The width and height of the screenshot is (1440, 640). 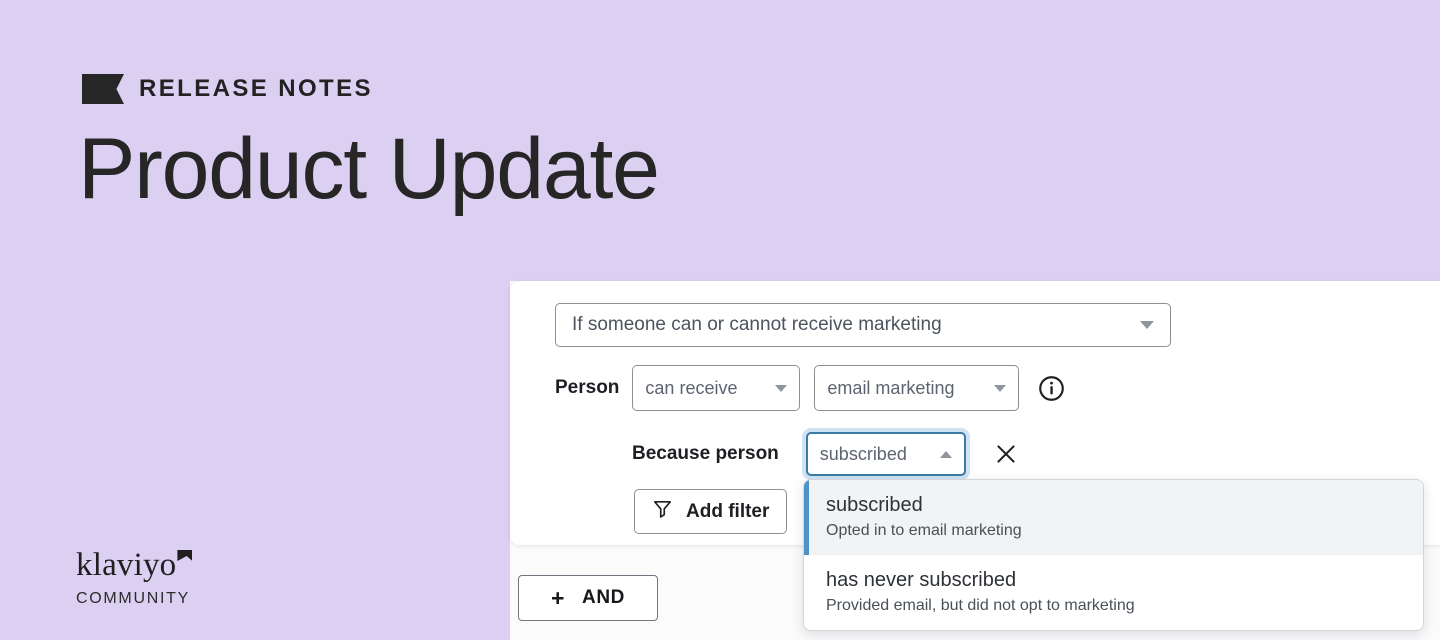 I want to click on channel-select: email marketing, so click(x=917, y=388).